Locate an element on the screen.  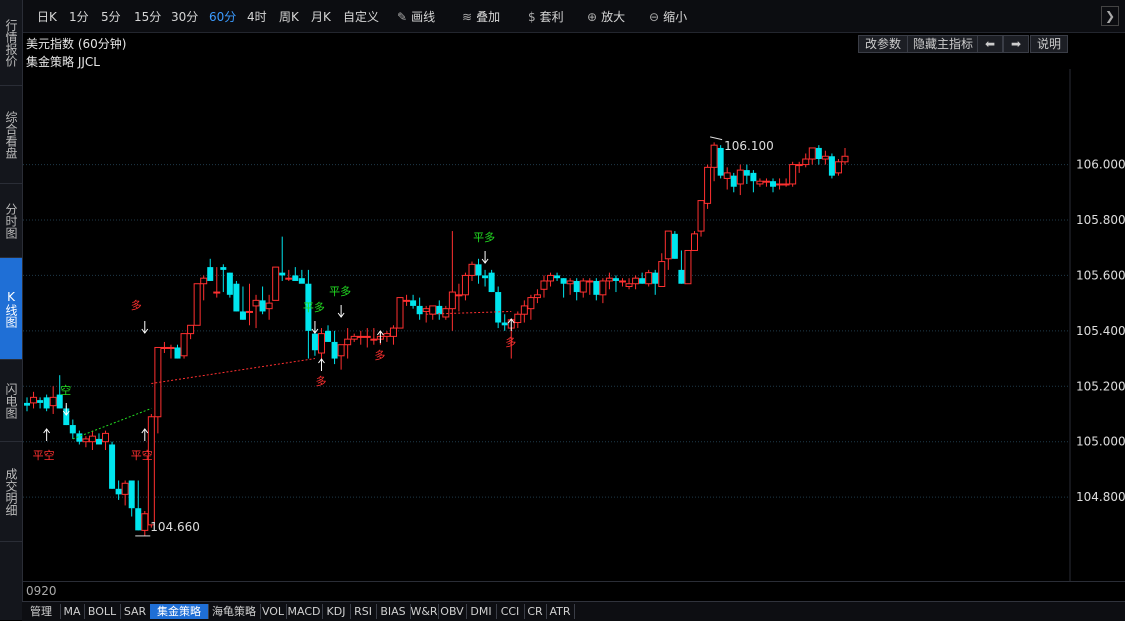
indicator-tab-5: 集金策略 is located at coordinates (179, 611).